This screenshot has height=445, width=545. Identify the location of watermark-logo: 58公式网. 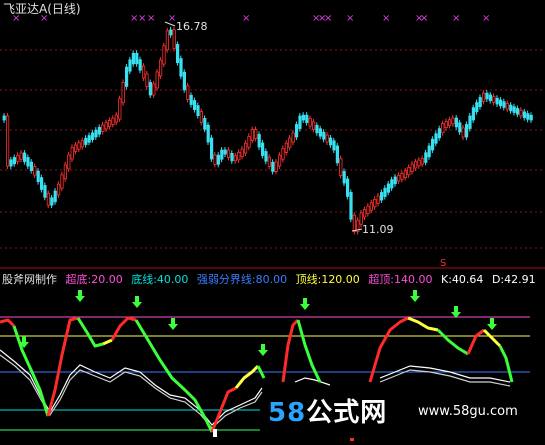
(327, 410).